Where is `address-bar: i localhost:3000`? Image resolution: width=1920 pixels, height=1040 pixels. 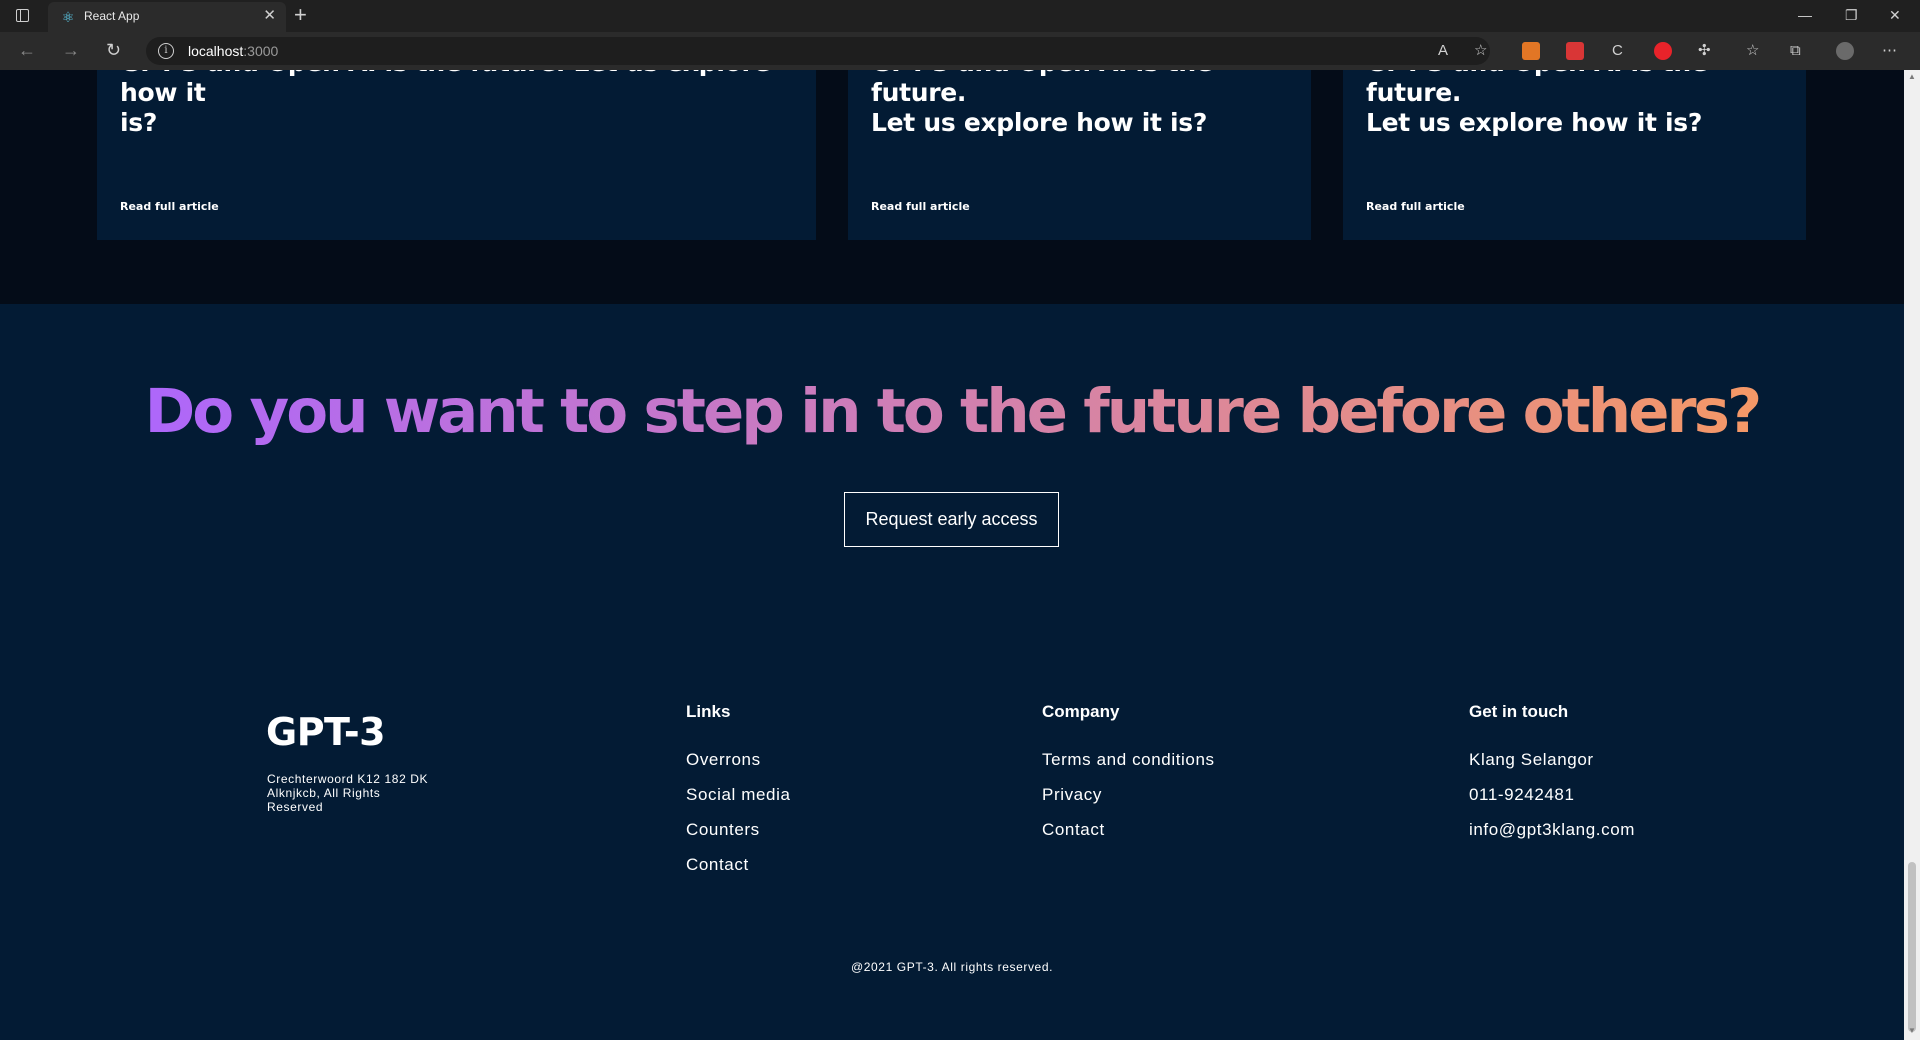 address-bar: i localhost:3000 is located at coordinates (818, 51).